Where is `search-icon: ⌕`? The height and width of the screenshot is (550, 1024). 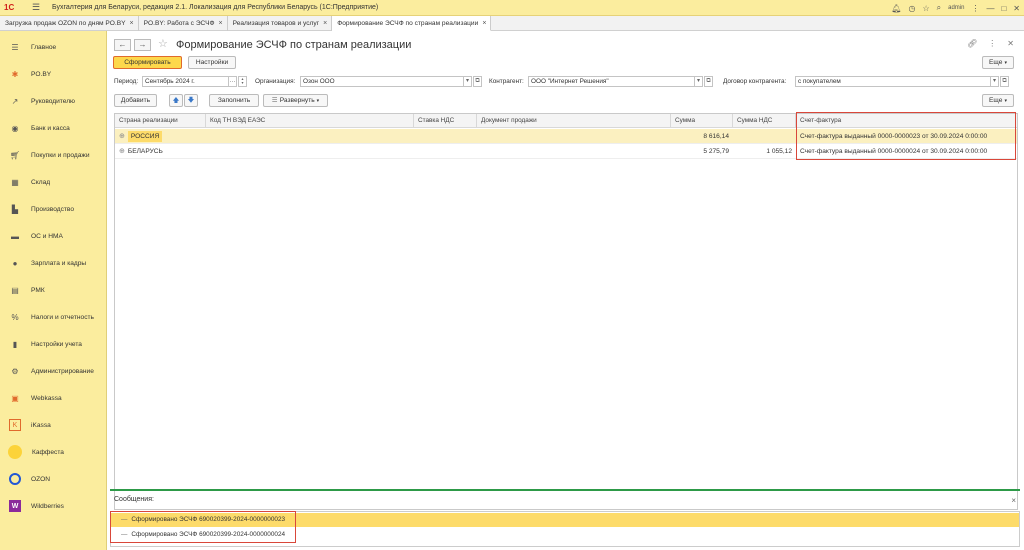
search-icon: ⌕ is located at coordinates (939, 8).